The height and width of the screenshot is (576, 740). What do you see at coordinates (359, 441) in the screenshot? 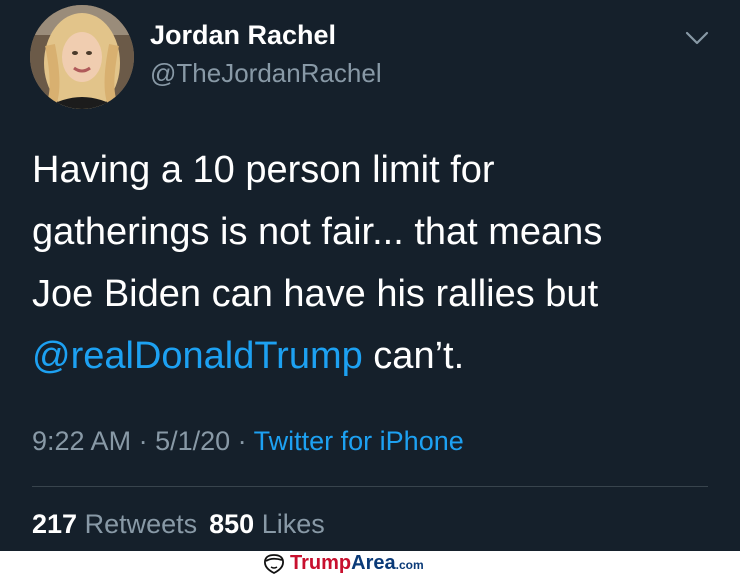
I see `tweet-source-link: Twitter for iPhone` at bounding box center [359, 441].